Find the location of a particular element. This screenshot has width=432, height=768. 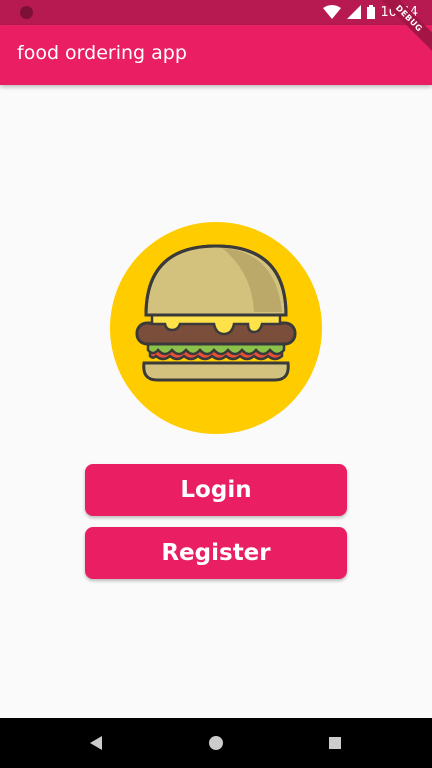

recents-icon is located at coordinates (336, 743).